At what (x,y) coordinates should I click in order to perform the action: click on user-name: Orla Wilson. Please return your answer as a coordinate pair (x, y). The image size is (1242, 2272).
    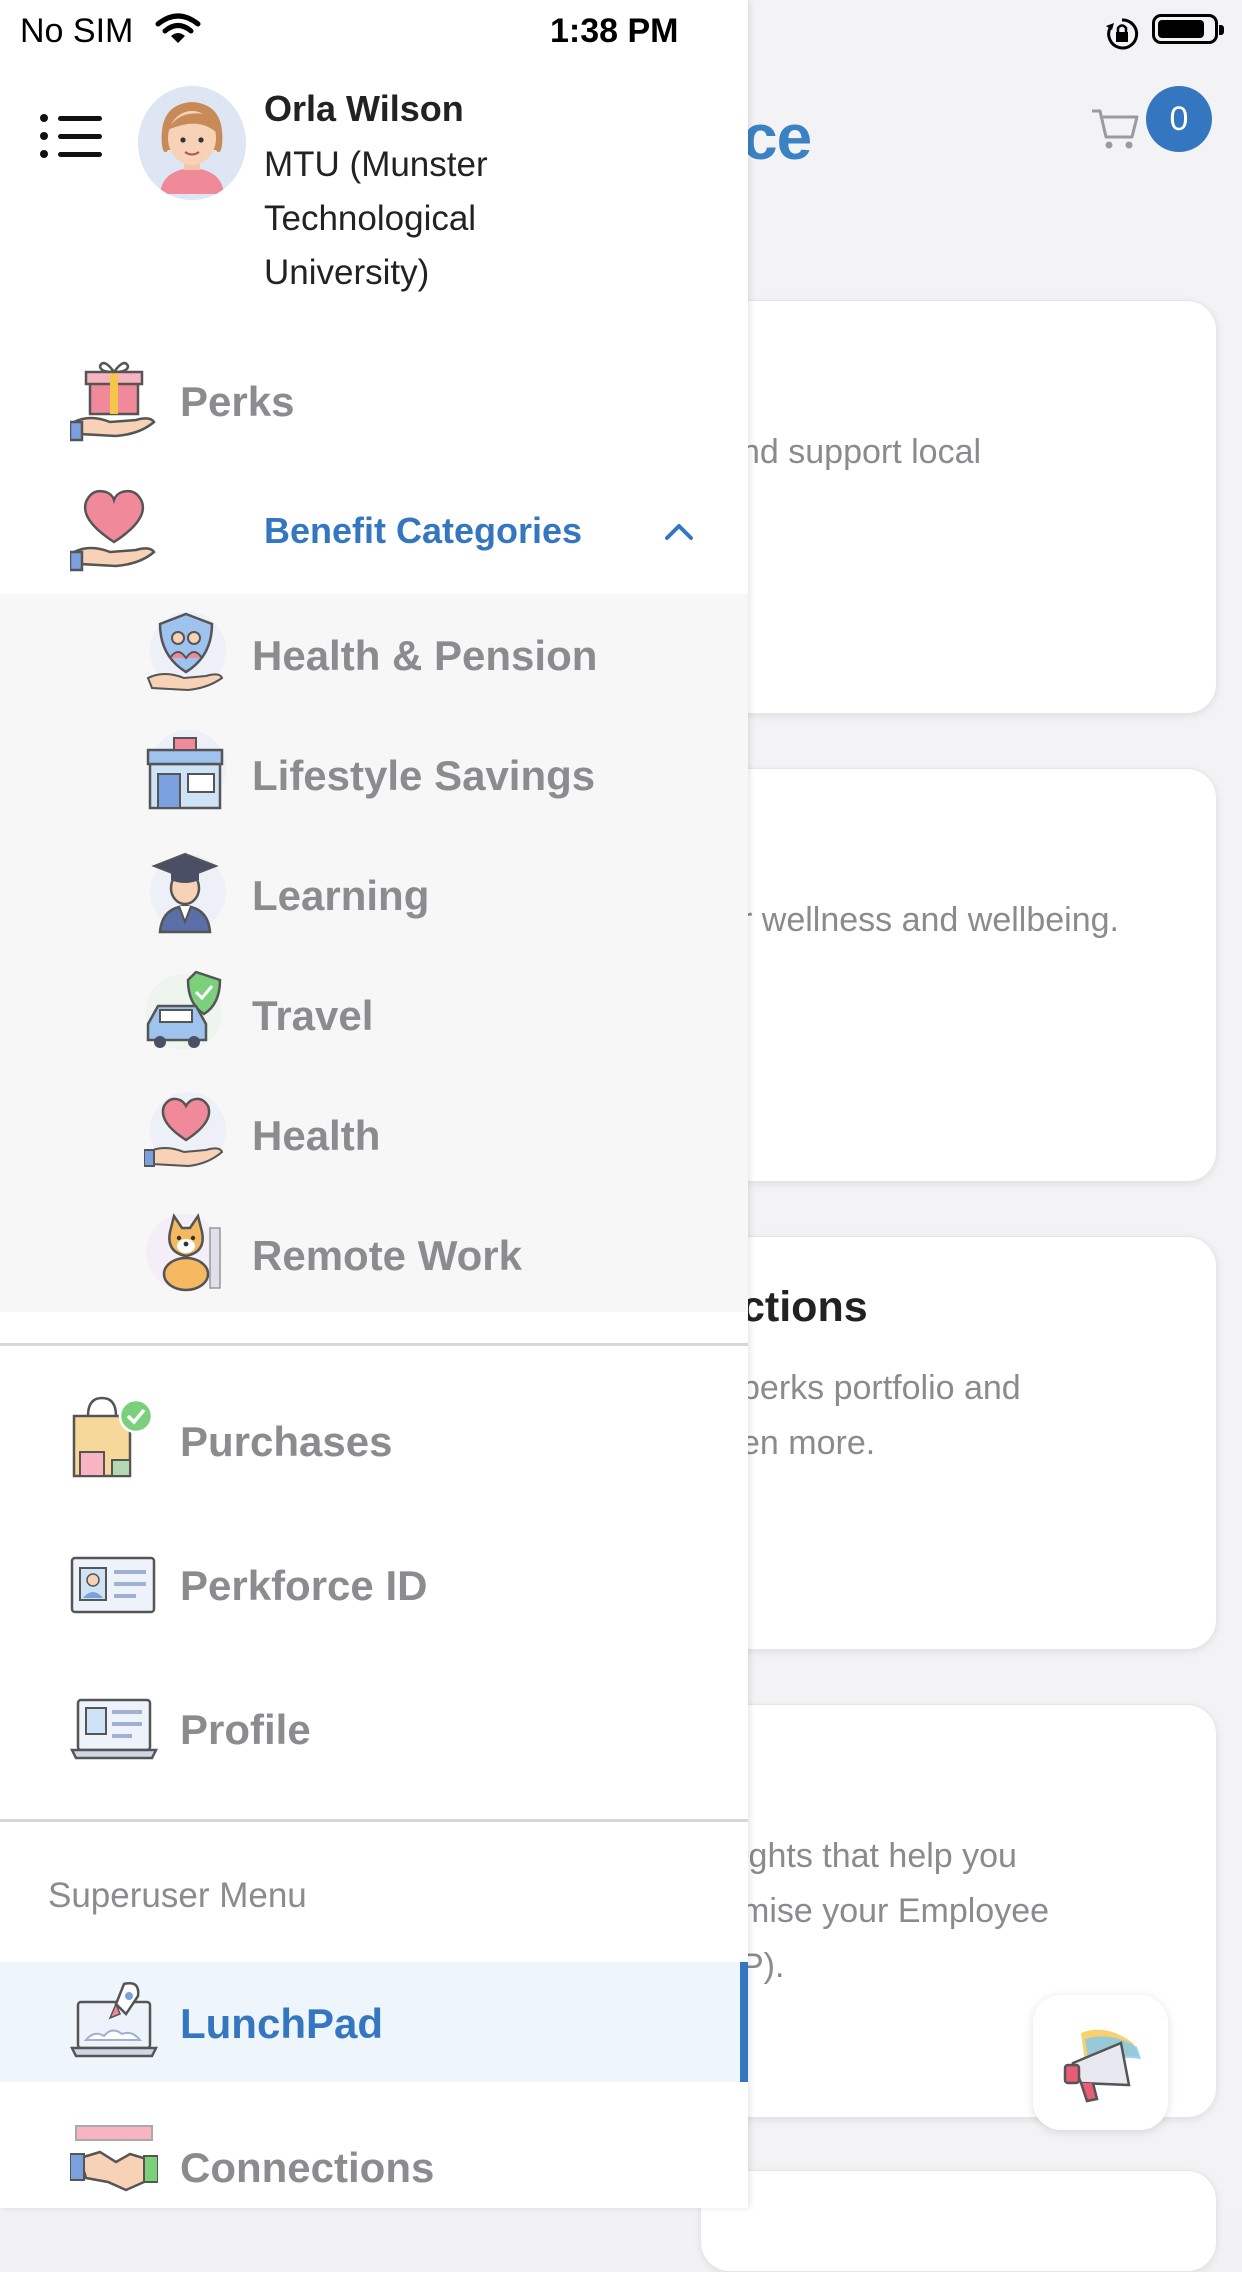
    Looking at the image, I should click on (364, 108).